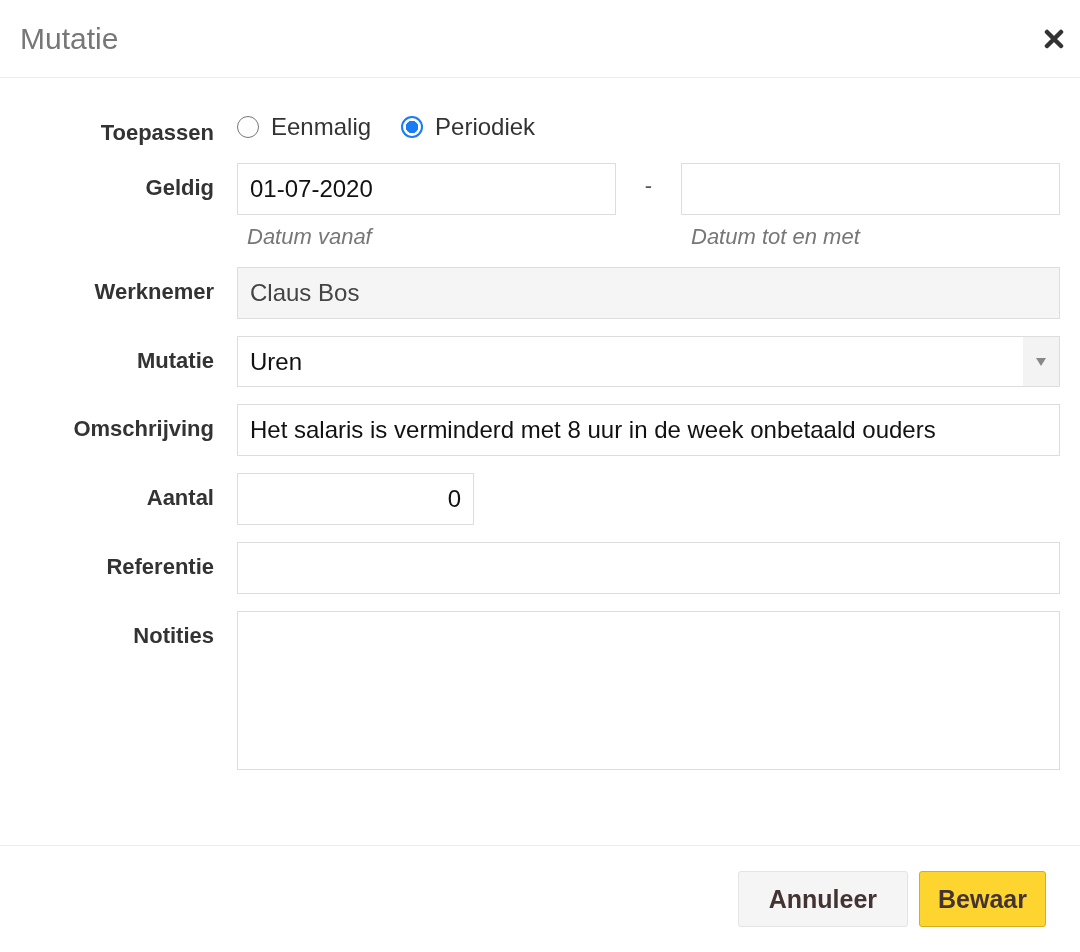  I want to click on date-to-field, so click(870, 189).